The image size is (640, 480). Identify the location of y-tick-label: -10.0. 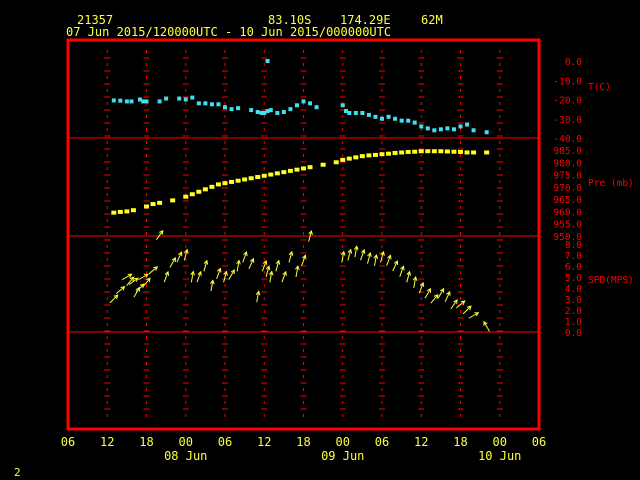
(567, 81).